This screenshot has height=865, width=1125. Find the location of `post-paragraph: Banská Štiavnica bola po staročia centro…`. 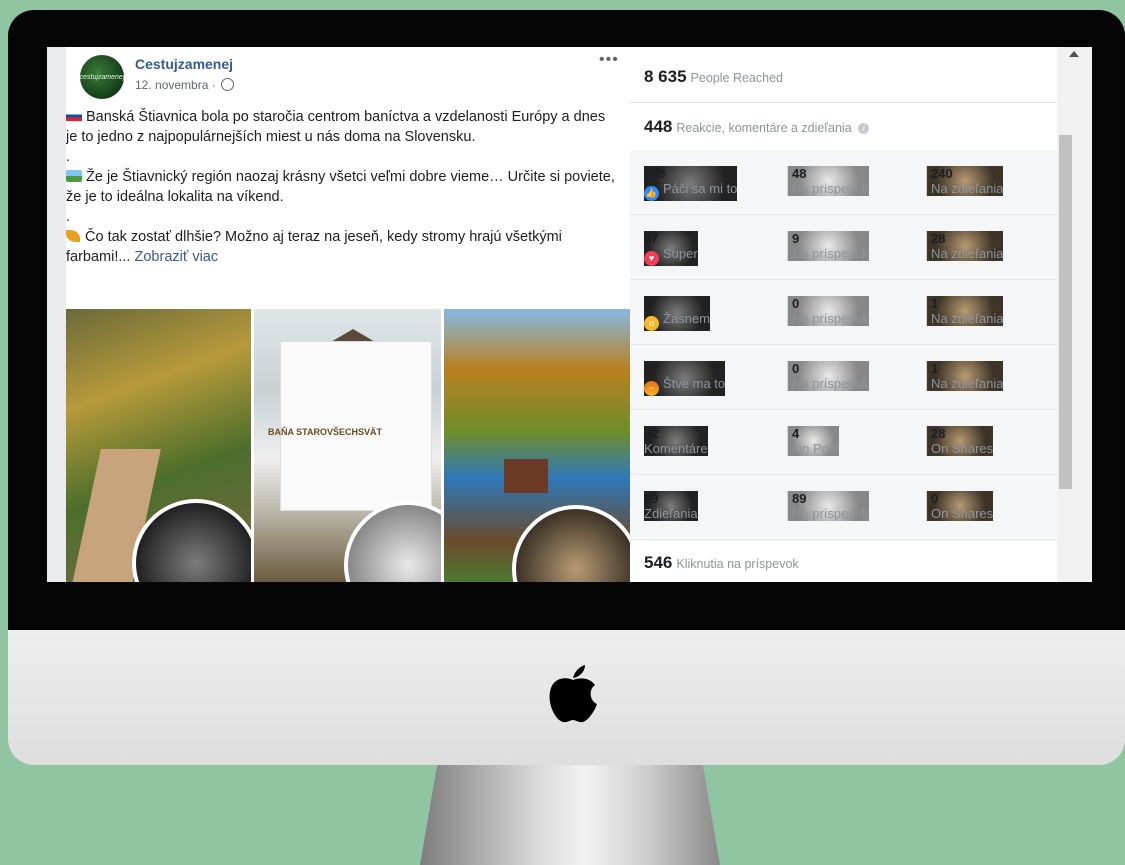

post-paragraph: Banská Štiavnica bola po staročia centro… is located at coordinates (341, 127).